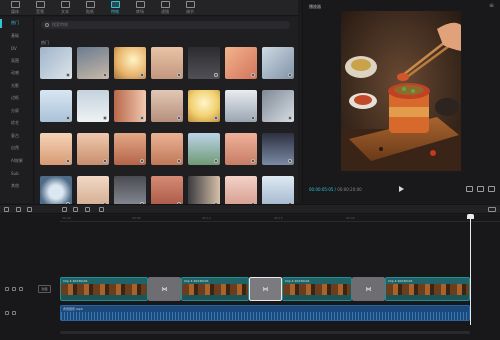 The image size is (500, 340). Describe the element at coordinates (40, 7) in the screenshot. I see `toolbar-audio: 音频` at that location.